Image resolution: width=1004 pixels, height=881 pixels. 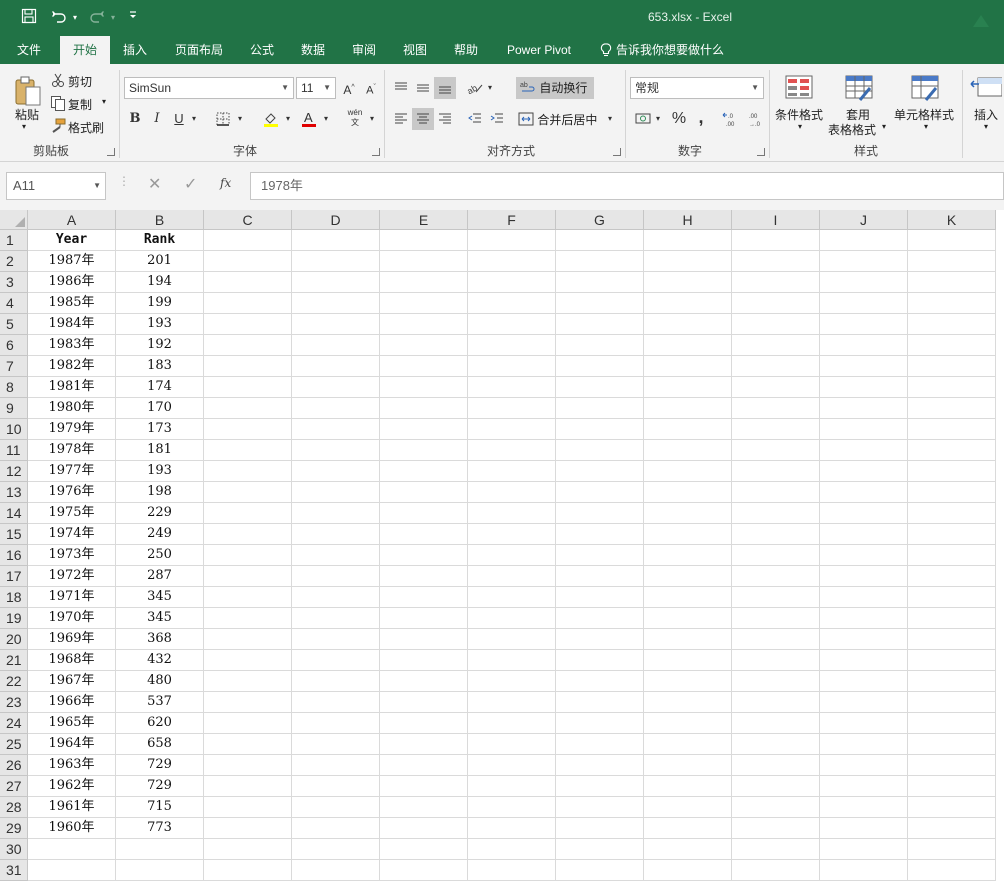 What do you see at coordinates (14, 723) in the screenshot?
I see `row-header: 24` at bounding box center [14, 723].